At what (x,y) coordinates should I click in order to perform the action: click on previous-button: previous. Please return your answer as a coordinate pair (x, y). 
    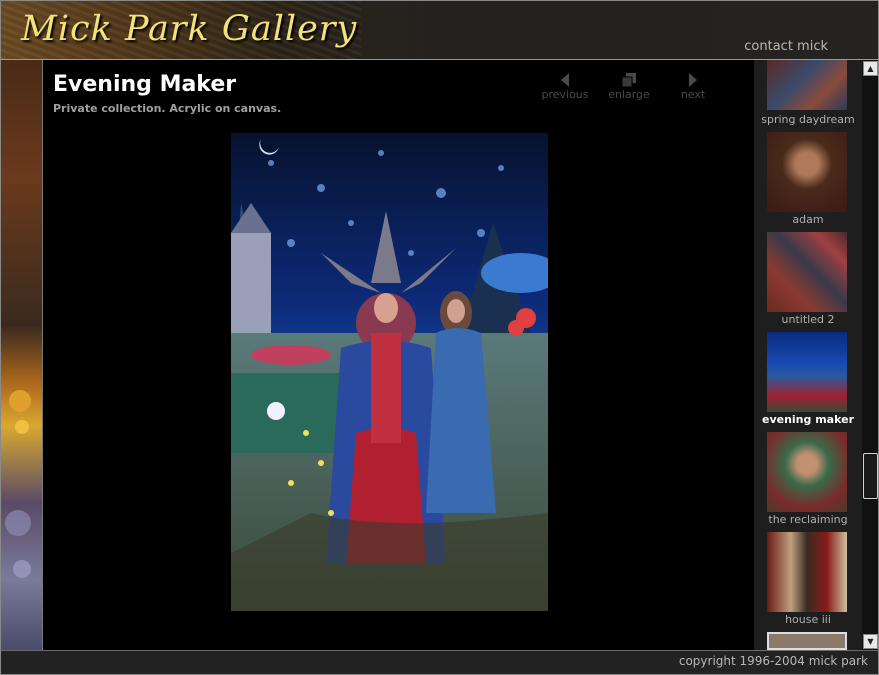
    Looking at the image, I should click on (565, 86).